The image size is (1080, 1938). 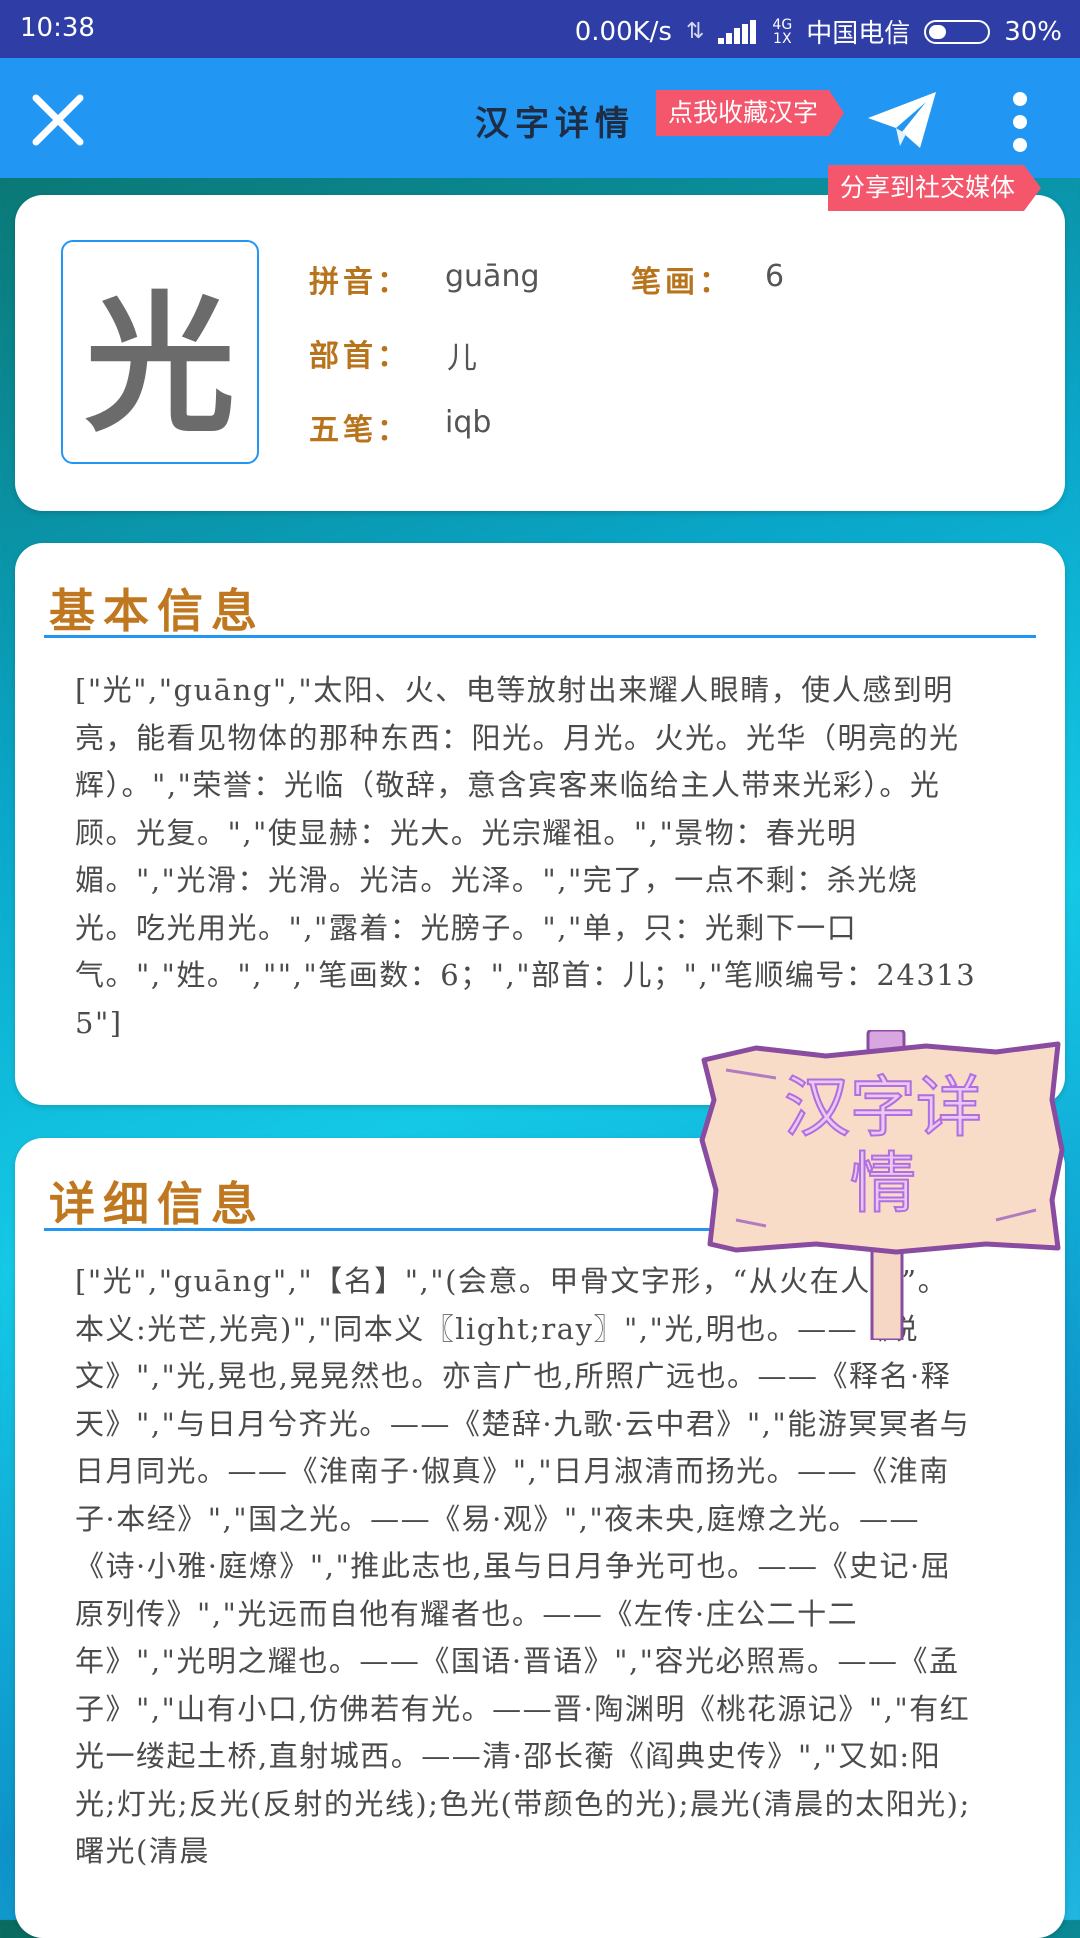 What do you see at coordinates (360, 356) in the screenshot?
I see `radical-label: 部首：` at bounding box center [360, 356].